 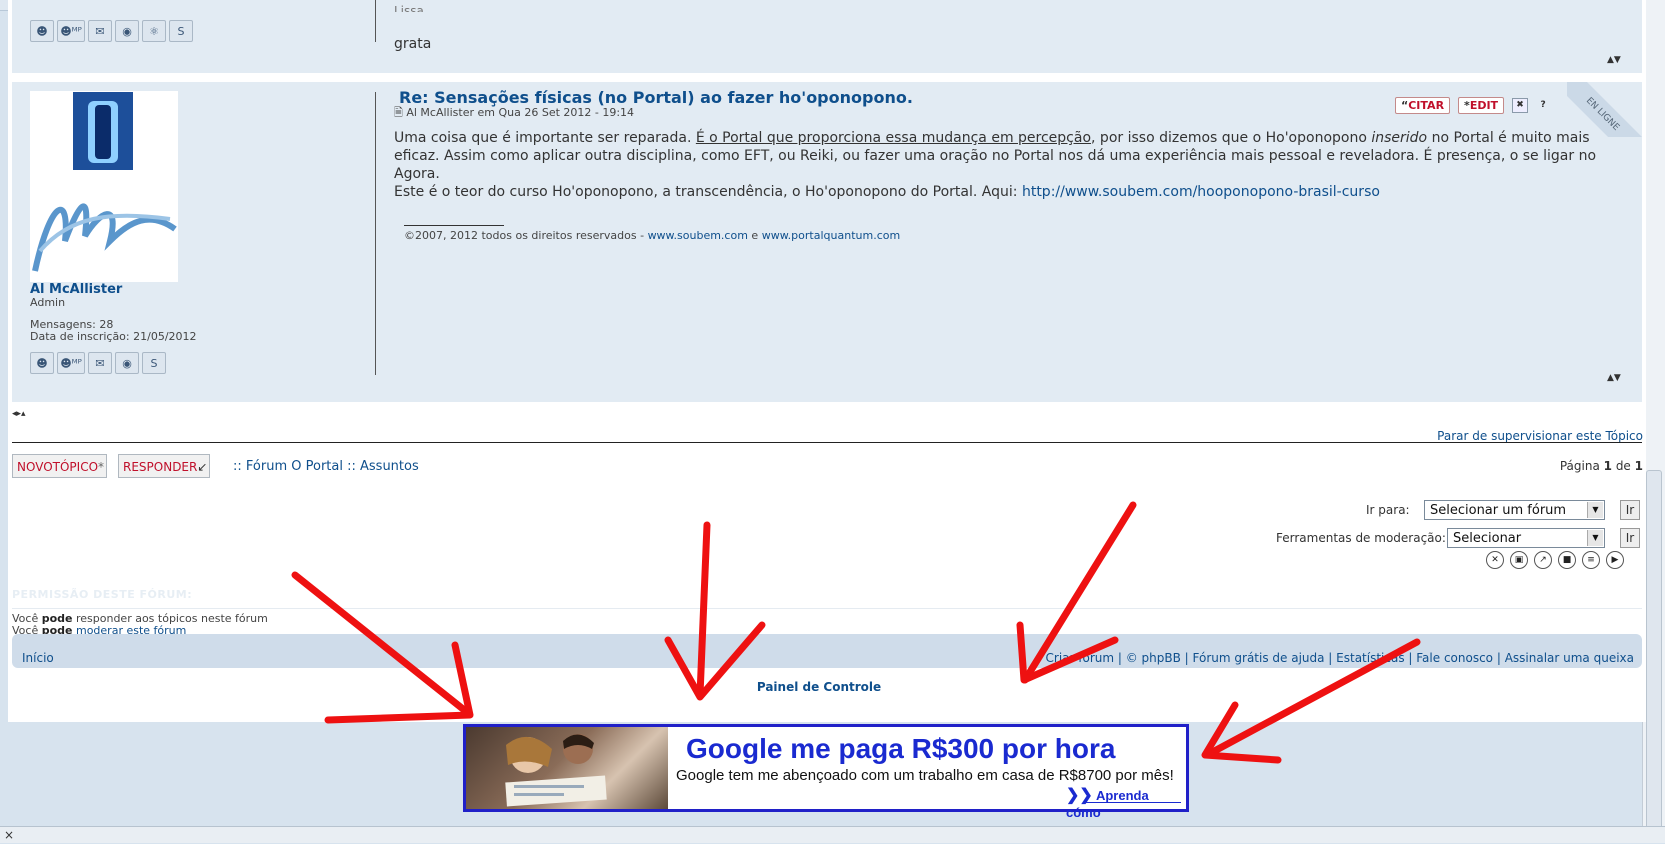 I want to click on close-icon: ×, so click(x=9, y=835).